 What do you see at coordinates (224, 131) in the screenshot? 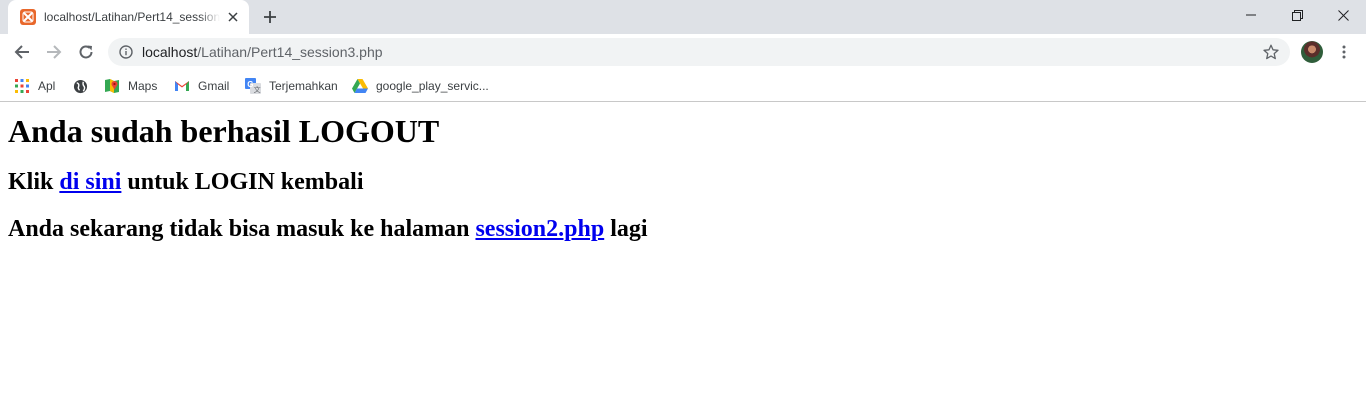
I see `logout-heading: Anda sudah berhasil LOGOUT` at bounding box center [224, 131].